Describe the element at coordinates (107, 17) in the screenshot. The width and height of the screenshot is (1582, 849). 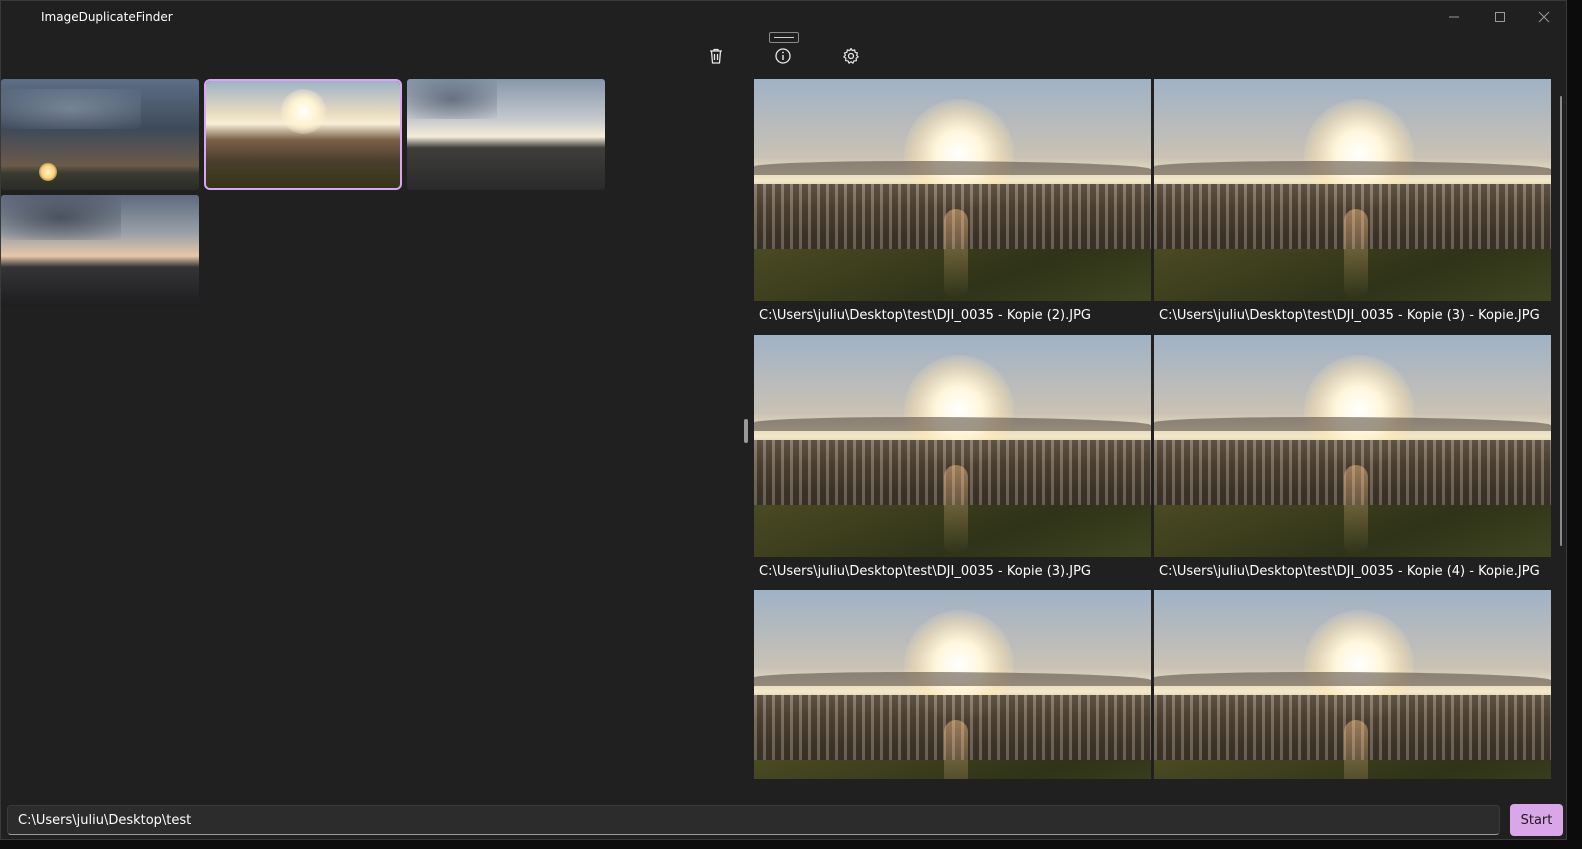
I see `window-title: ImageDuplicateFinder` at that location.